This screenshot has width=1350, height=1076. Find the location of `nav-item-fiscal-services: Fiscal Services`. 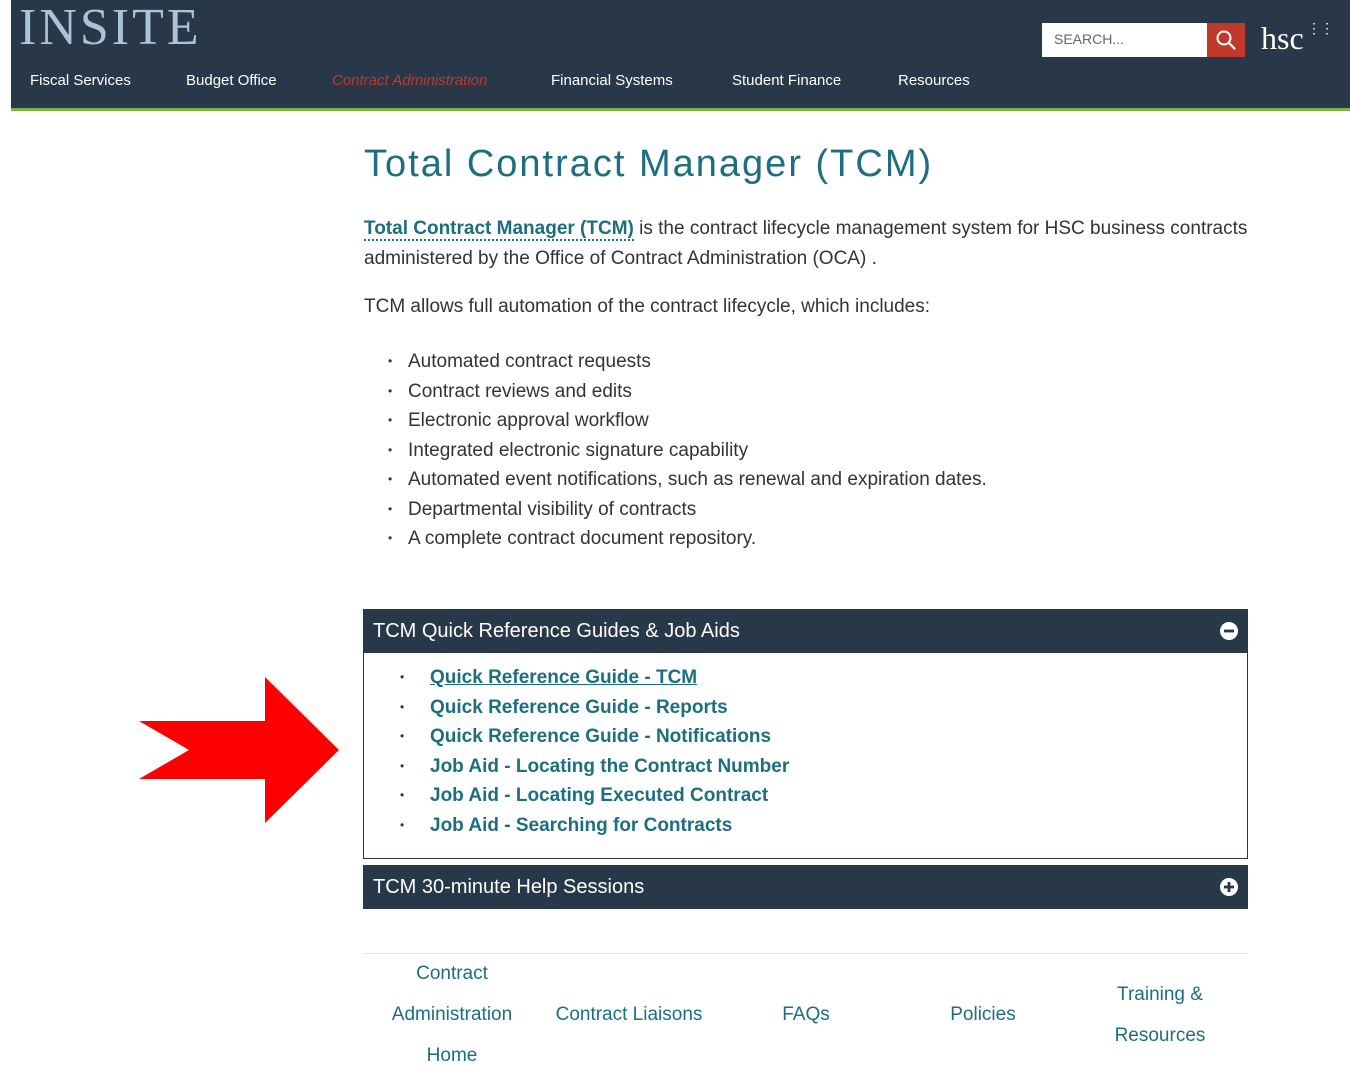

nav-item-fiscal-services: Fiscal Services is located at coordinates (80, 80).